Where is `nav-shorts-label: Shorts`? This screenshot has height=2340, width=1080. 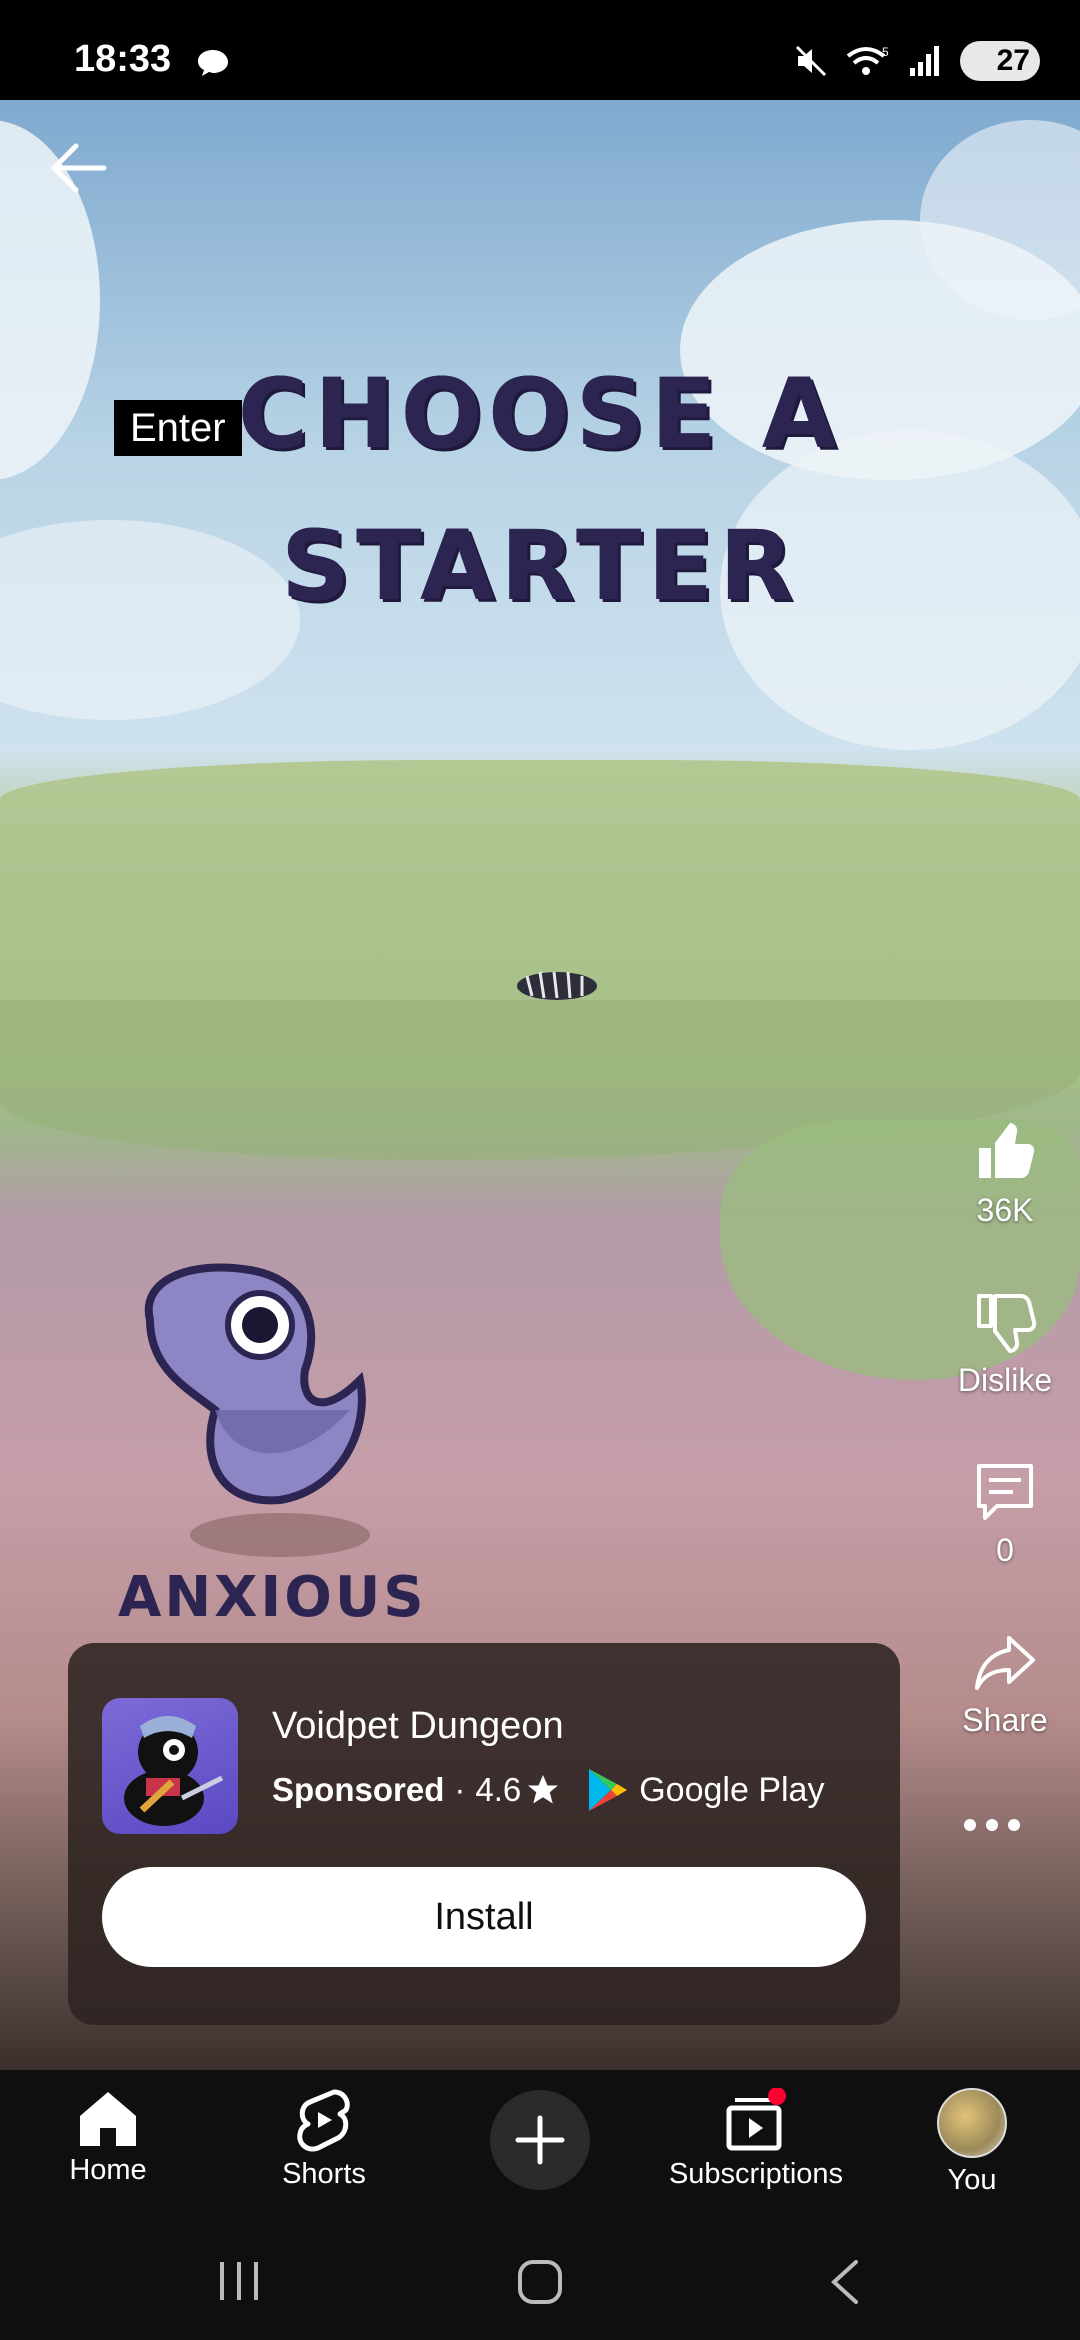 nav-shorts-label: Shorts is located at coordinates (324, 2174).